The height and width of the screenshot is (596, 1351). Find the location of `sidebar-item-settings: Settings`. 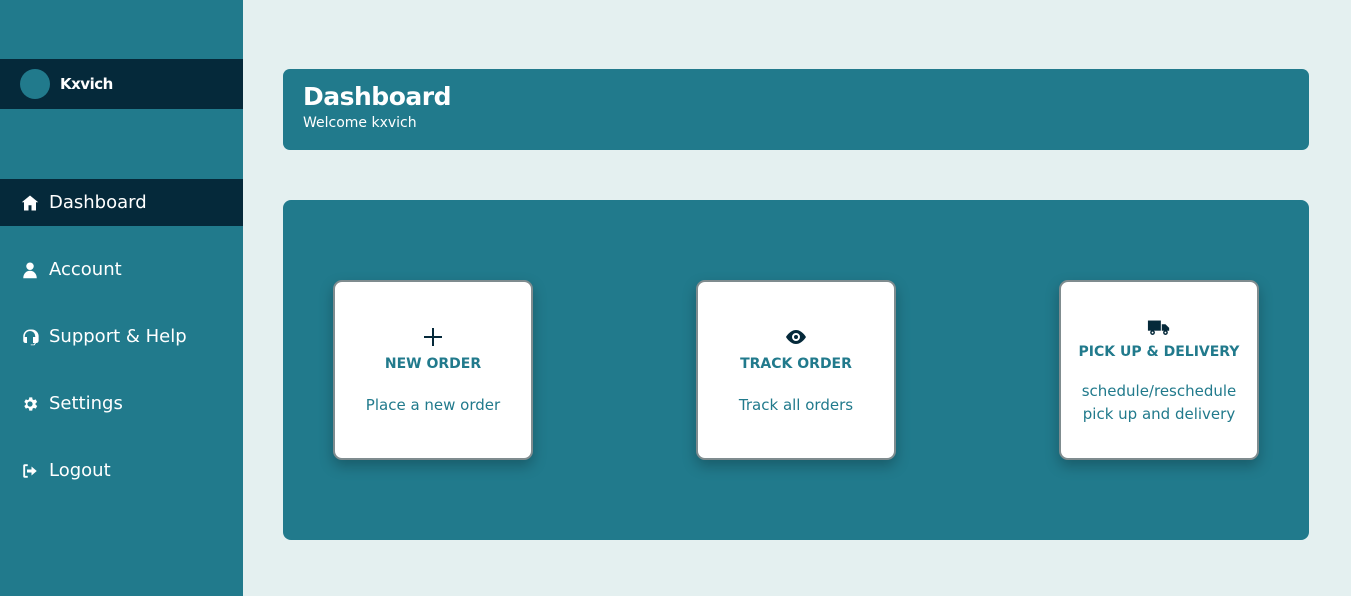

sidebar-item-settings: Settings is located at coordinates (121, 403).